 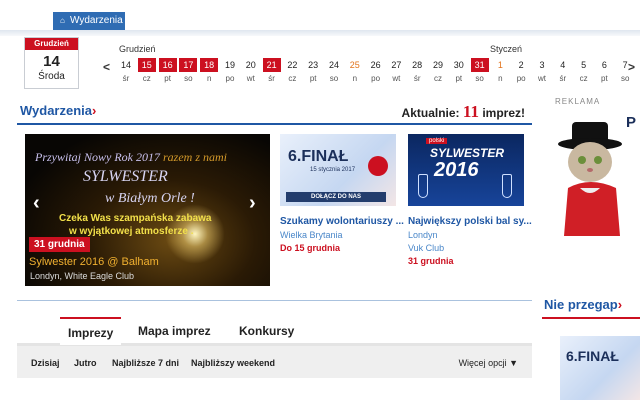 What do you see at coordinates (174, 331) in the screenshot?
I see `tab-mapa-imprez: Mapa imprez` at bounding box center [174, 331].